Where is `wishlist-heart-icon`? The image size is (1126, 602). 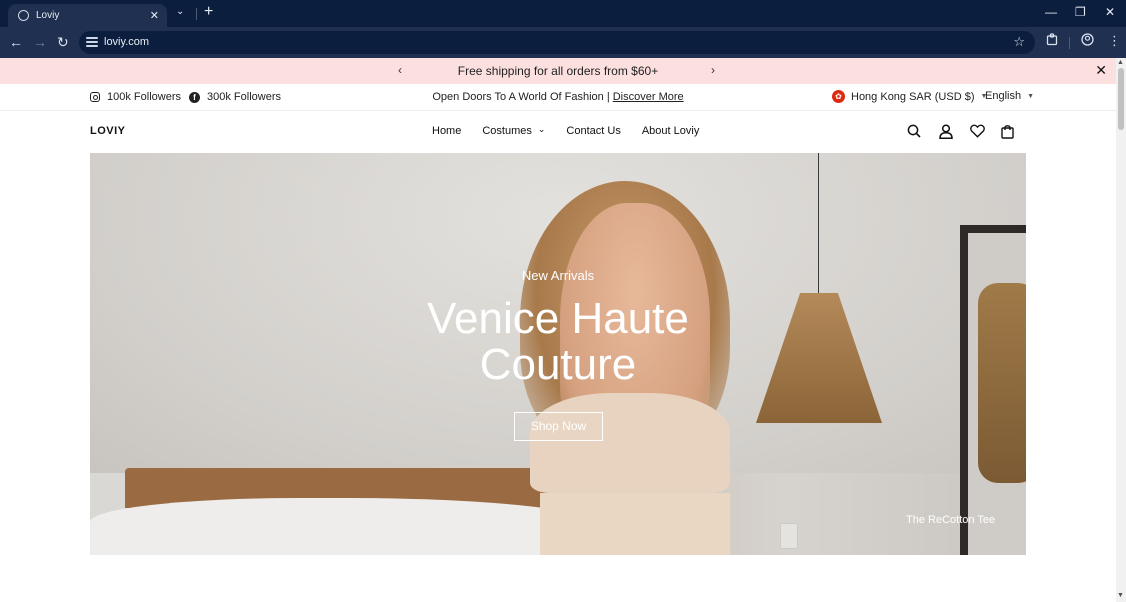
wishlist-heart-icon is located at coordinates (977, 133).